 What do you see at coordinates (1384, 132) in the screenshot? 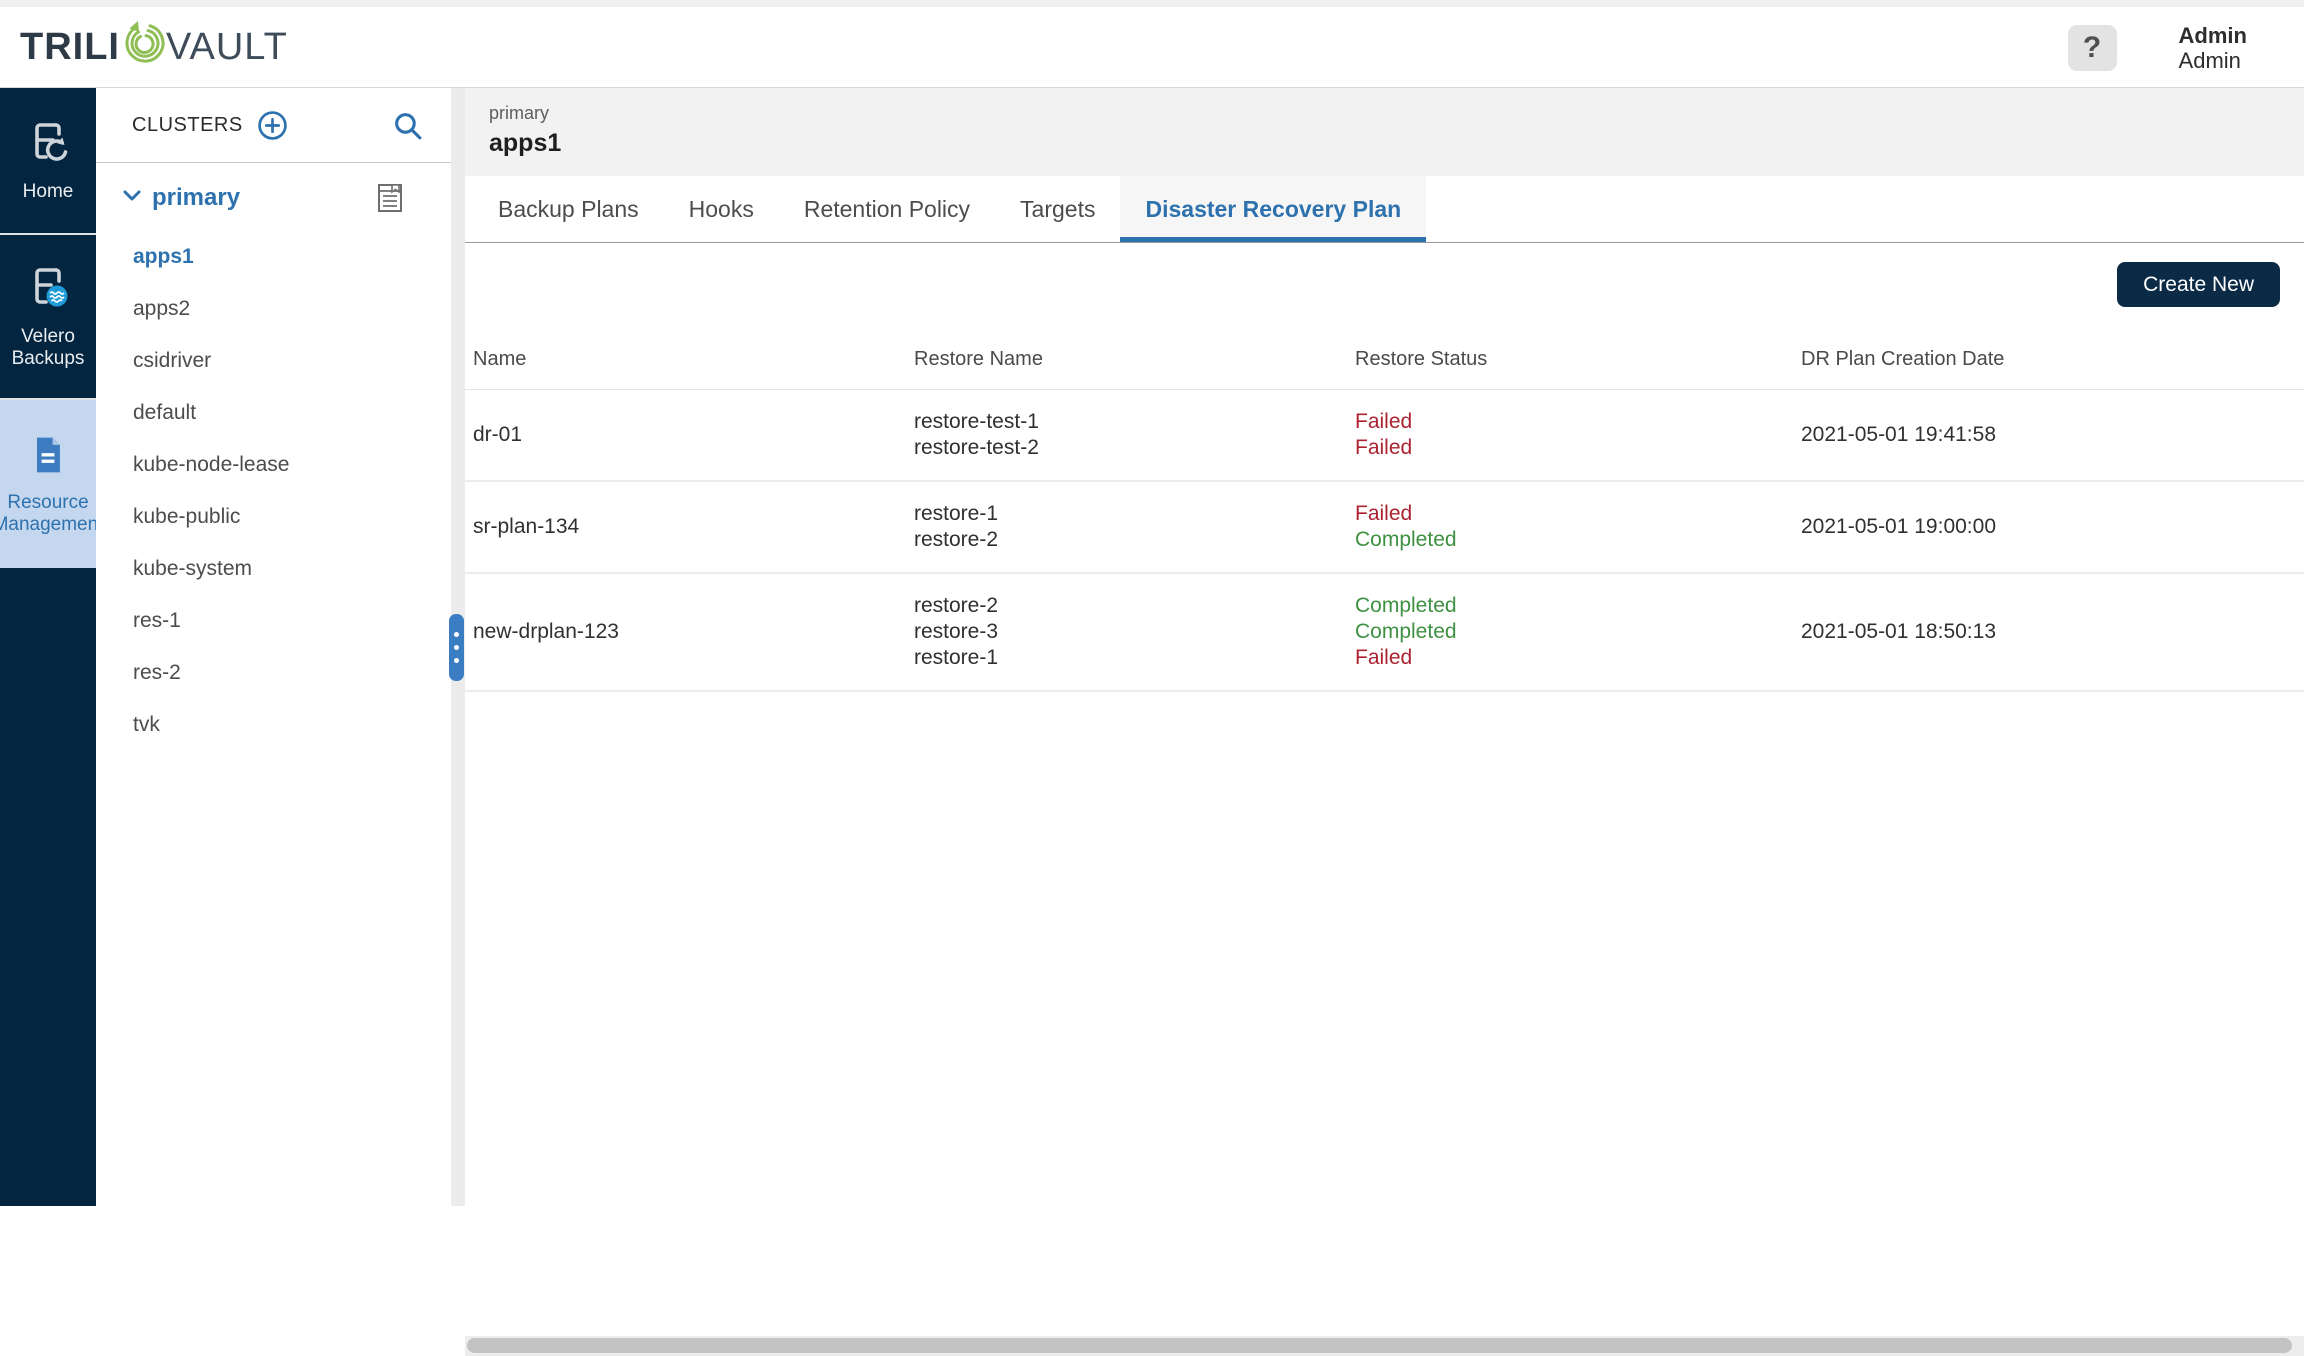
I see `breadcrumb: primary apps1` at bounding box center [1384, 132].